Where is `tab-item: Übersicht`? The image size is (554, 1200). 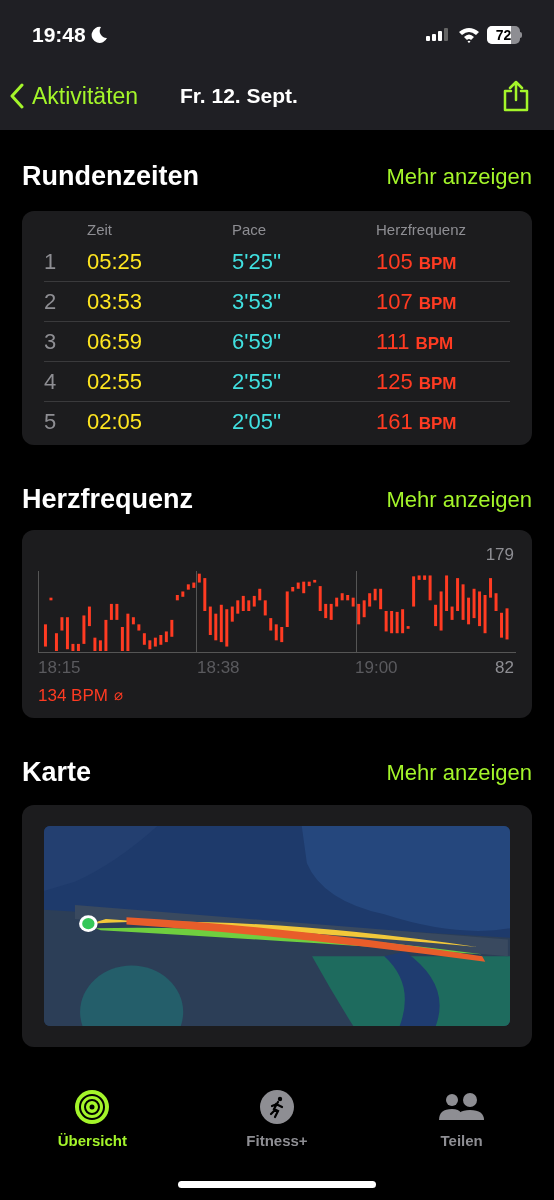 tab-item: Übersicht is located at coordinates (92, 1121).